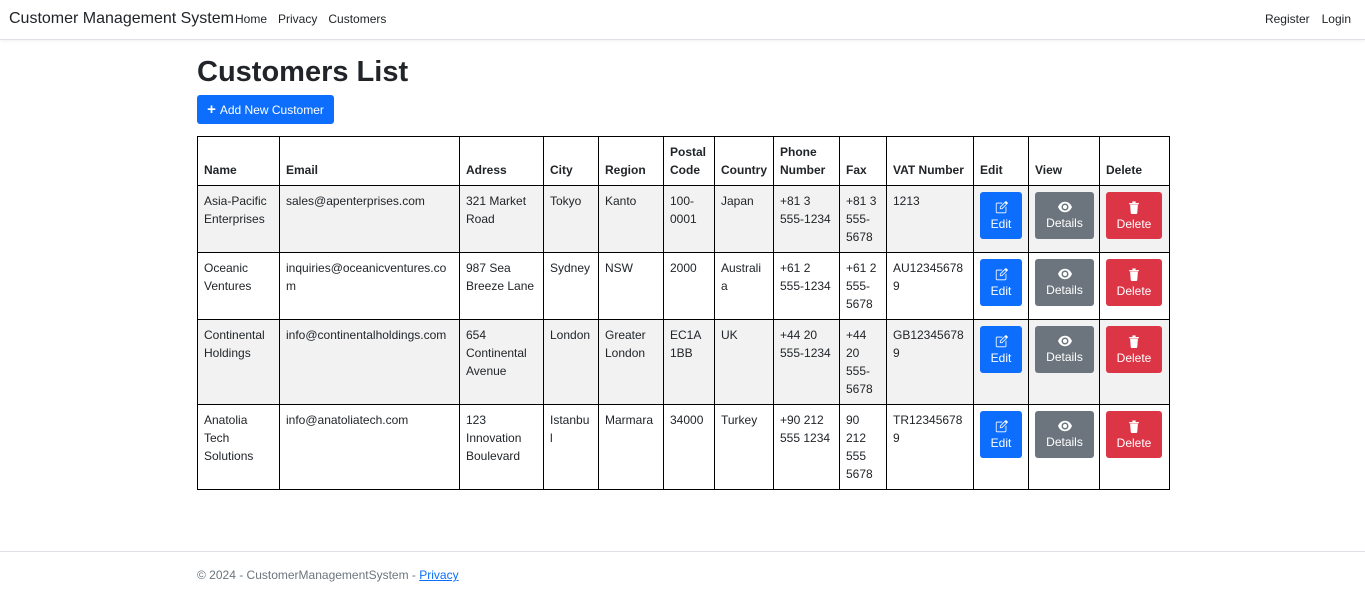 The height and width of the screenshot is (596, 1365). Describe the element at coordinates (930, 286) in the screenshot. I see `cell-vat: AU123456789` at that location.